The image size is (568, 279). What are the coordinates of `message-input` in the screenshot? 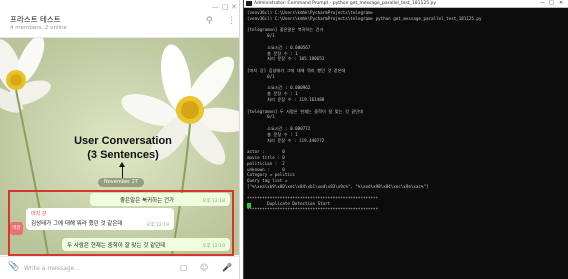 It's located at (94, 268).